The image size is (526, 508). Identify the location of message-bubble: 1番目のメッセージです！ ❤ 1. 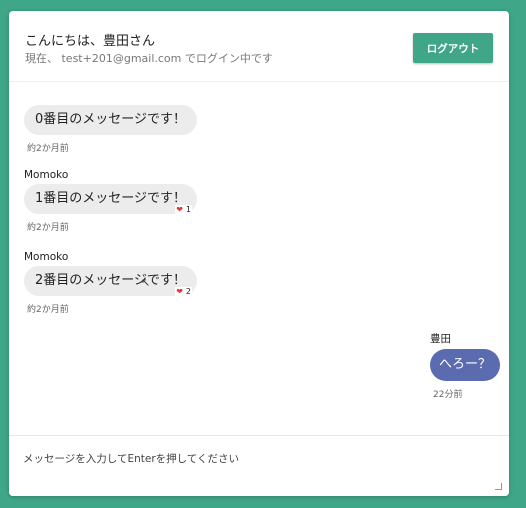
(111, 199).